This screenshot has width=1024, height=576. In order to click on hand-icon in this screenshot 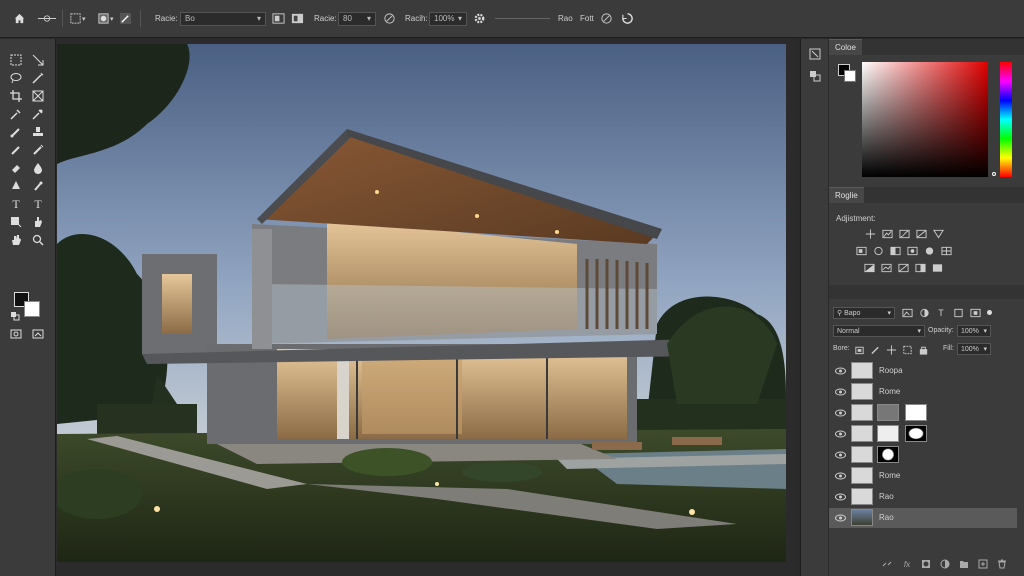, I will do `click(16, 240)`.